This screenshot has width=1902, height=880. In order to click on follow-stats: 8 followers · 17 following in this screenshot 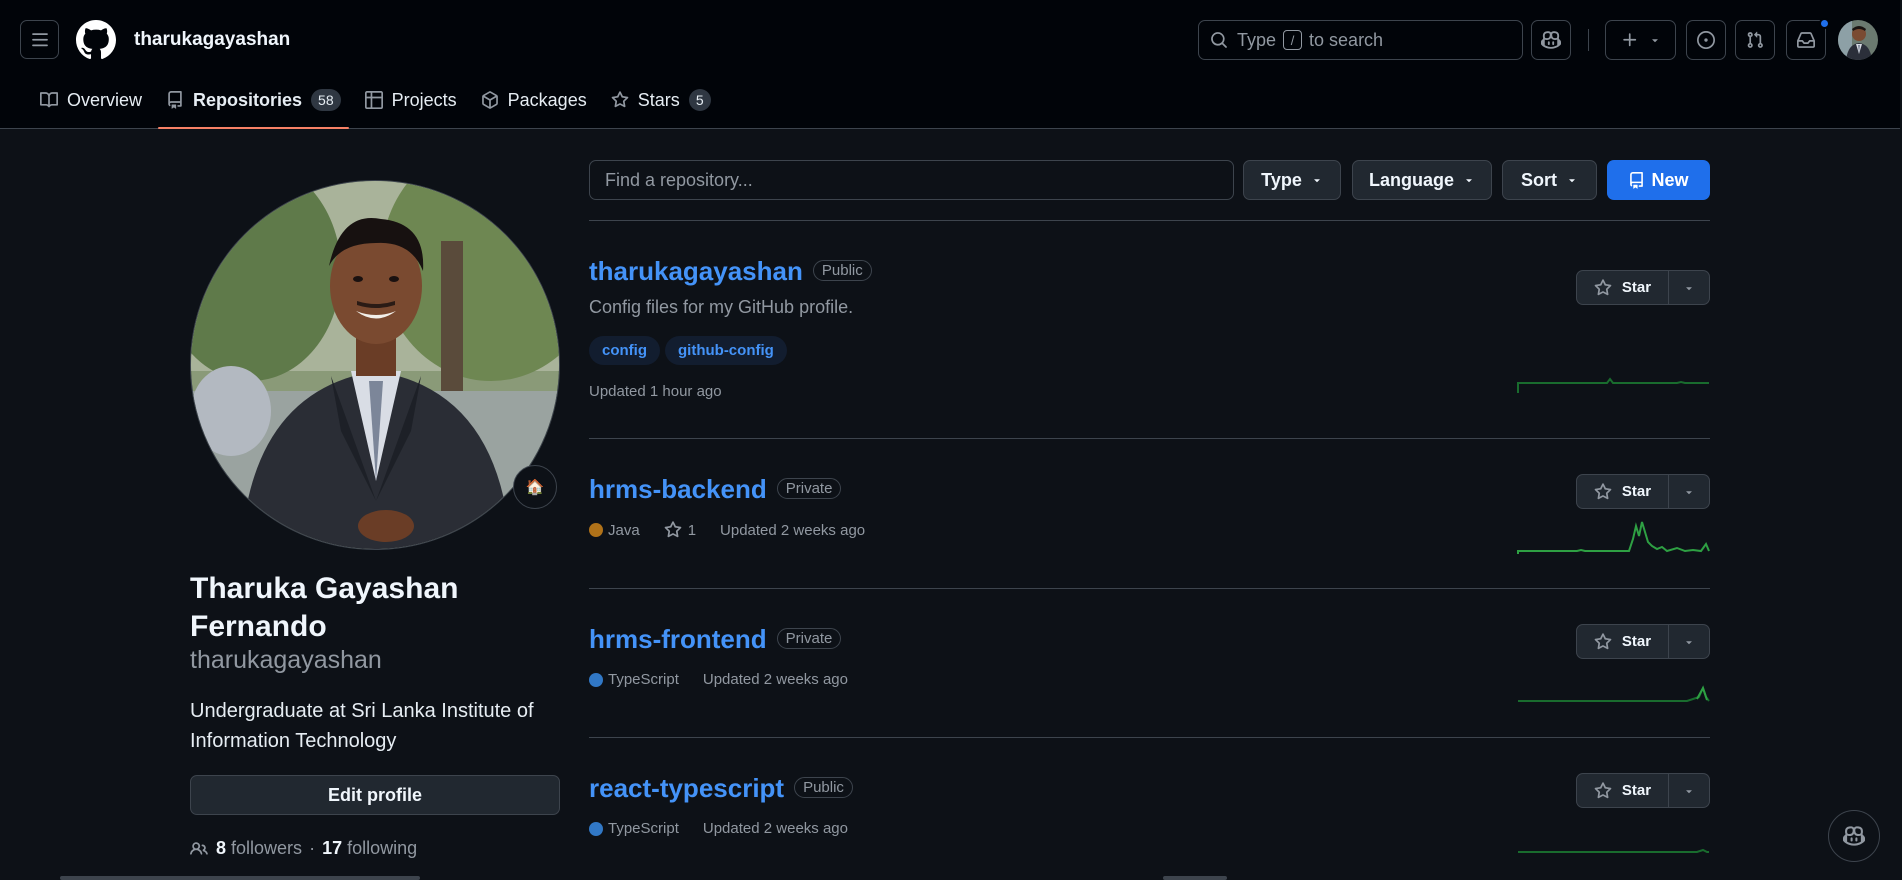, I will do `click(303, 848)`.